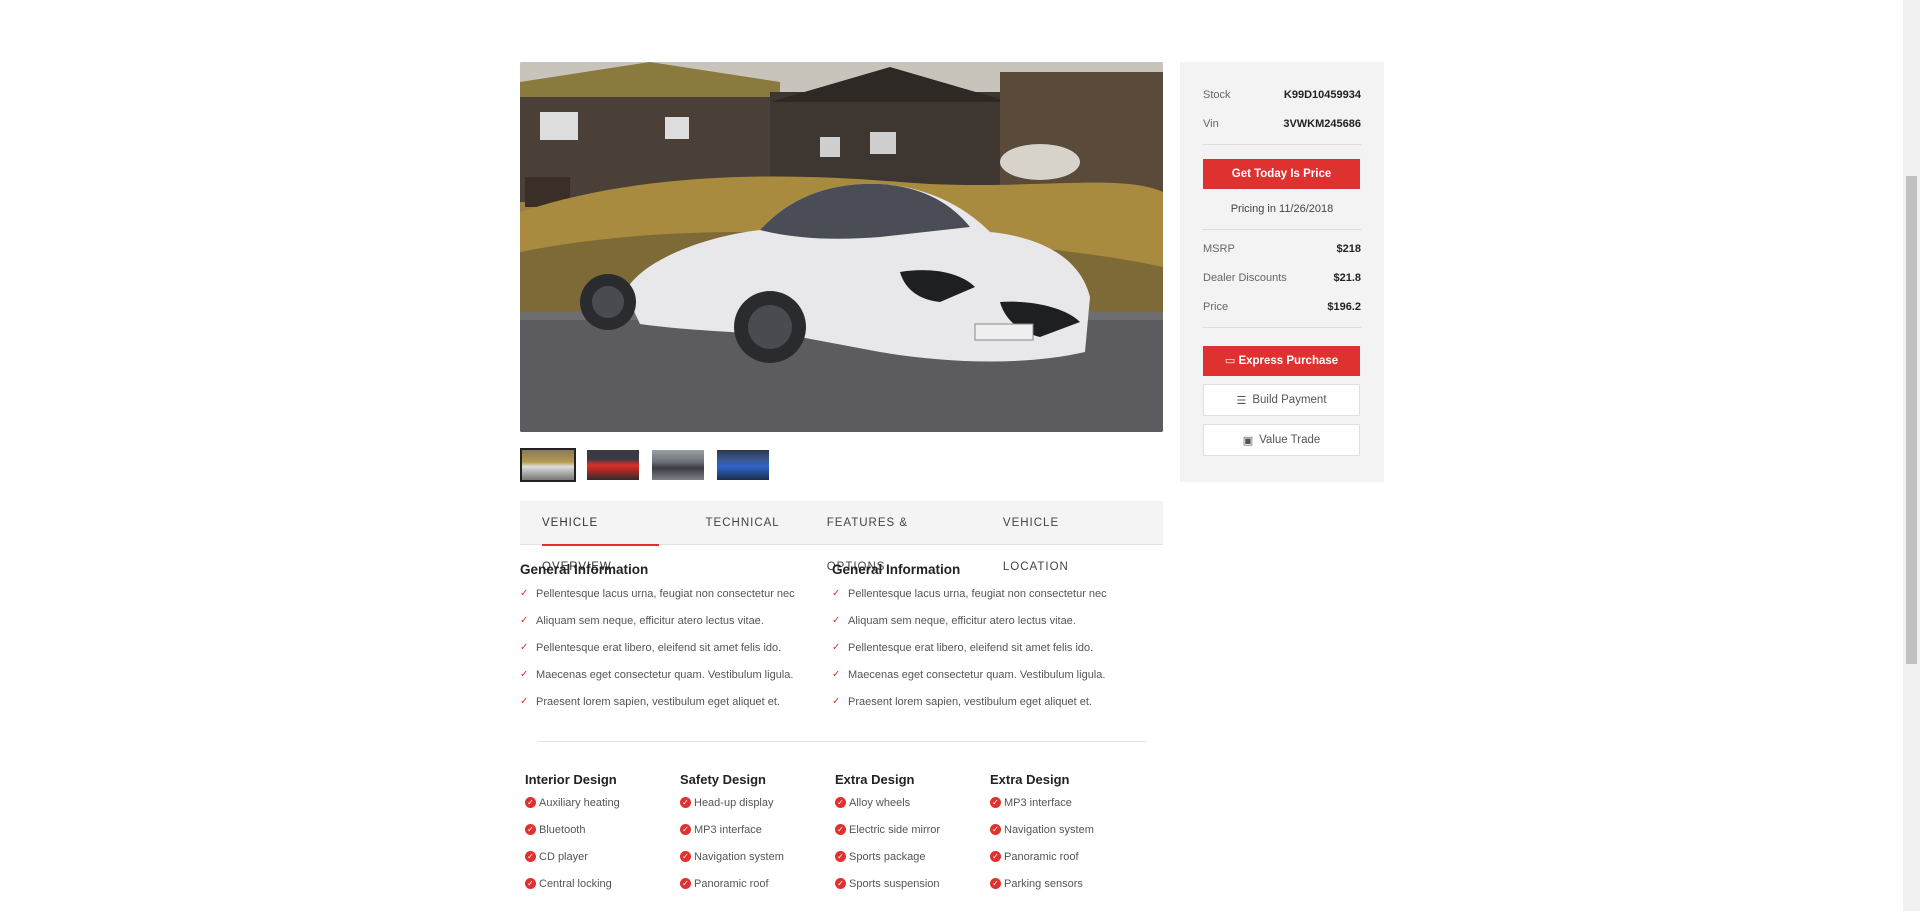 The width and height of the screenshot is (1920, 911). Describe the element at coordinates (1290, 440) in the screenshot. I see `value-trade-label: Value Trade` at that location.